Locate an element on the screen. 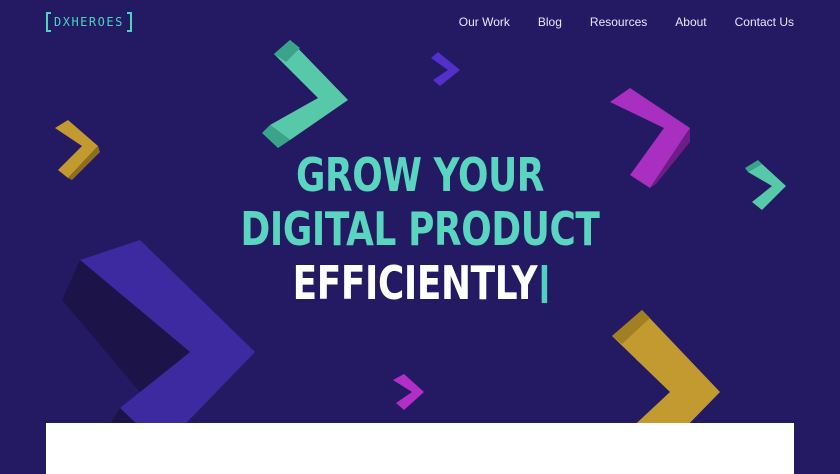 The height and width of the screenshot is (474, 840). hero-line-3: EFFICIENTLY is located at coordinates (419, 283).